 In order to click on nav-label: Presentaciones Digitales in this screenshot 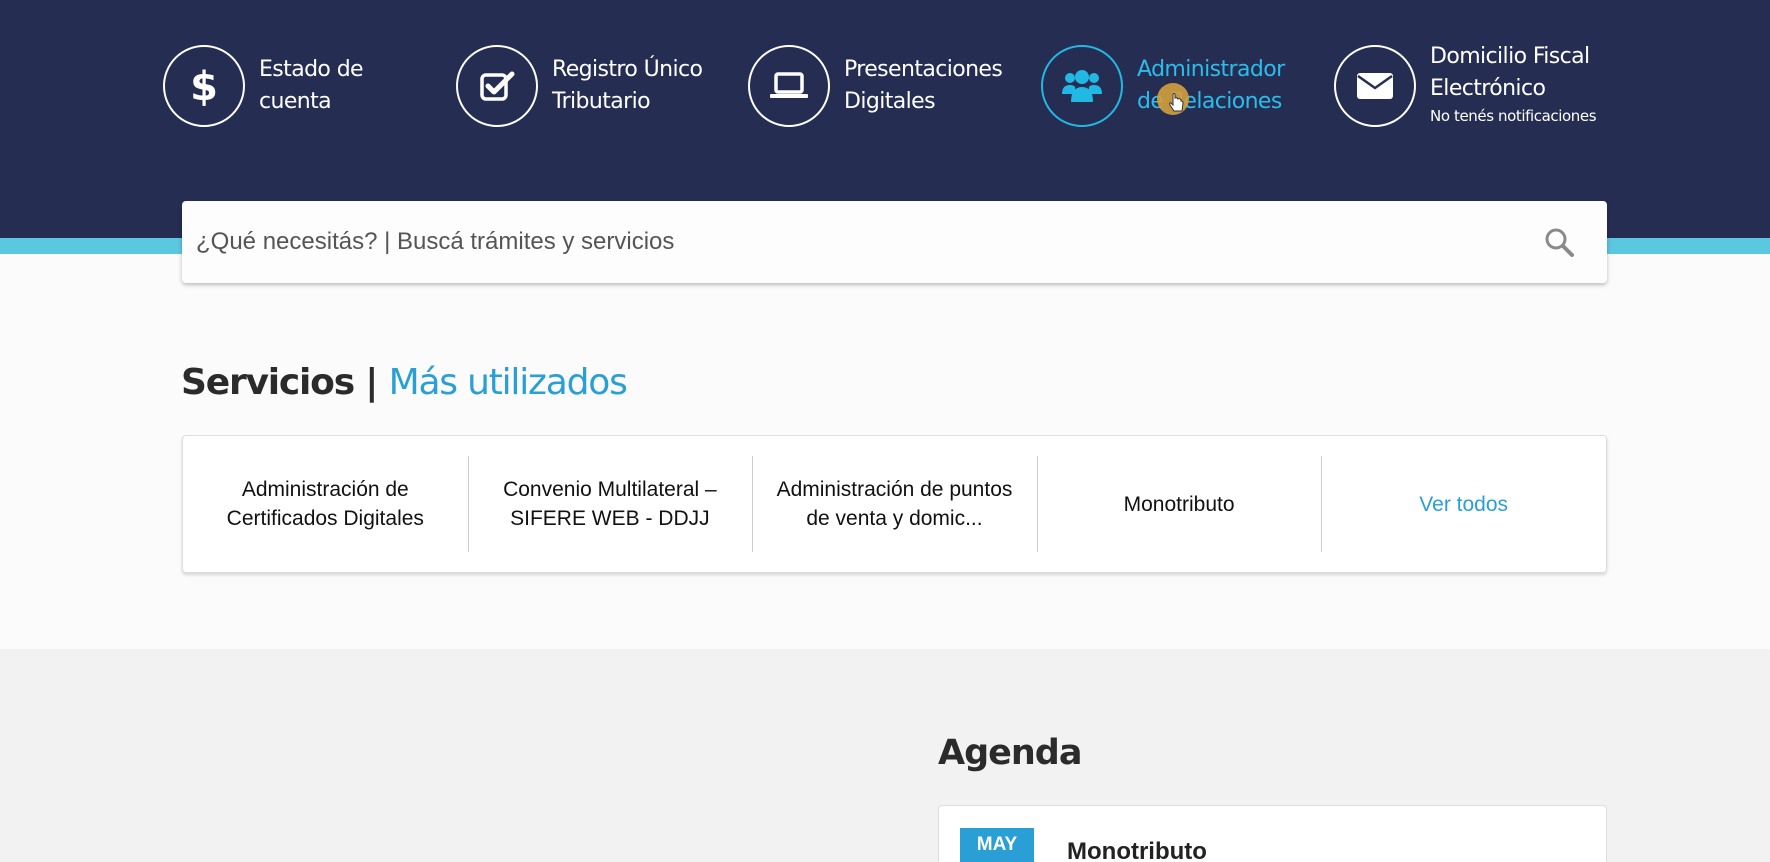, I will do `click(923, 86)`.